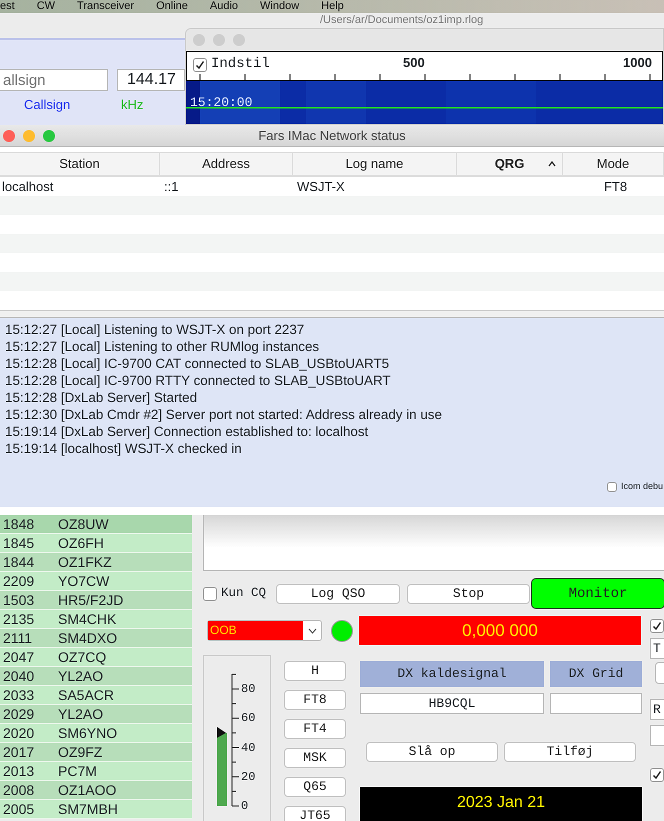 The height and width of the screenshot is (821, 664). What do you see at coordinates (96, 600) in the screenshot?
I see `list-row: 1503 HR5/F2JD` at bounding box center [96, 600].